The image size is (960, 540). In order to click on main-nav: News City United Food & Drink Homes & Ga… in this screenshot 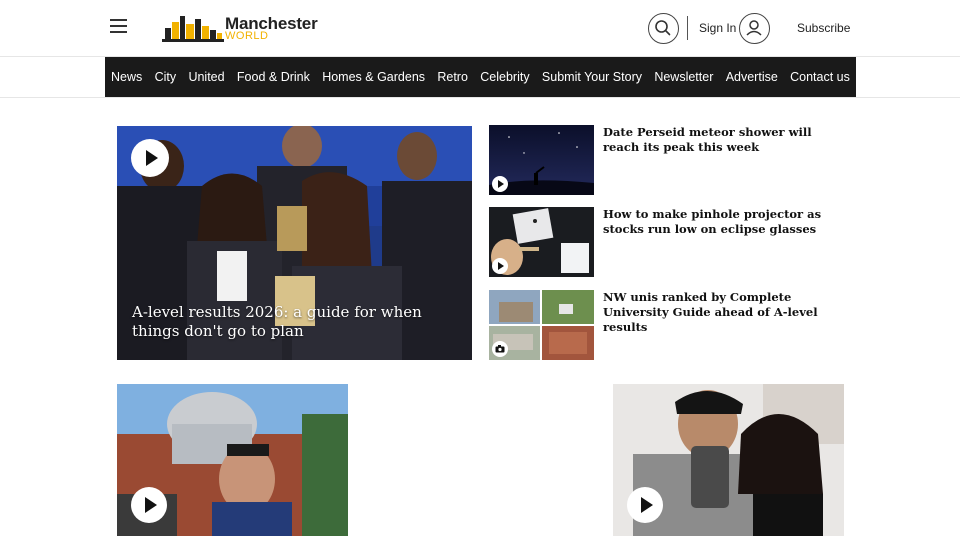, I will do `click(480, 77)`.